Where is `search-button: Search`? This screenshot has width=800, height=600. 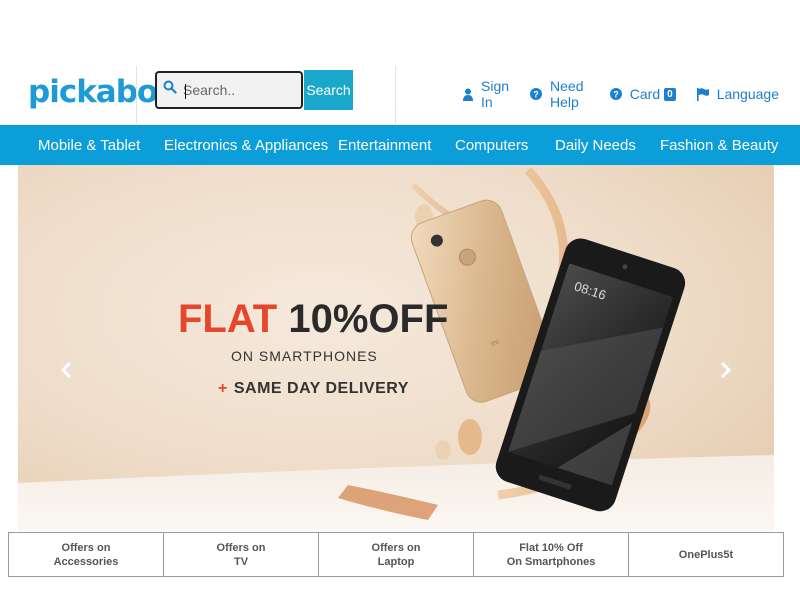 search-button: Search is located at coordinates (328, 90).